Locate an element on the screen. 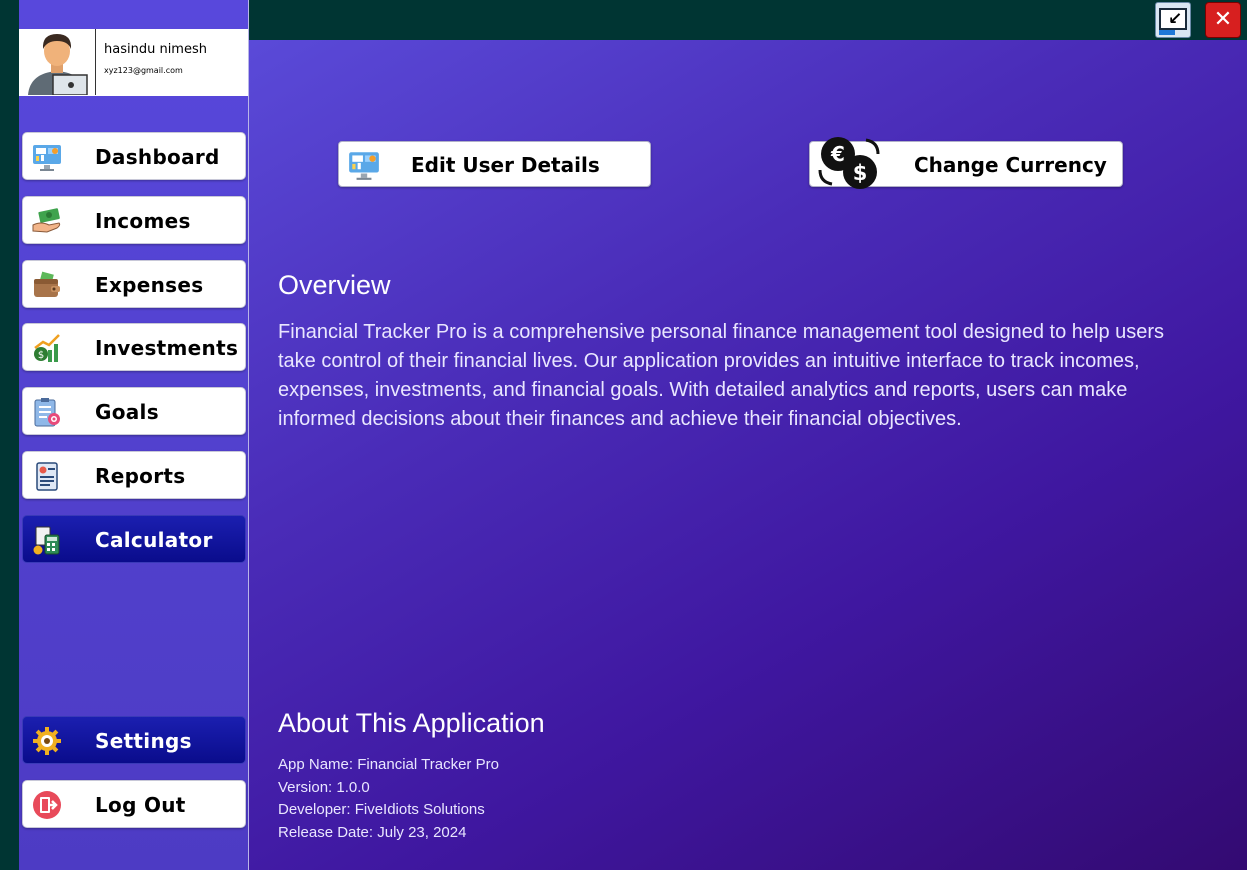 Image resolution: width=1247 pixels, height=870 pixels. sidebar-item-label: Incomes is located at coordinates (143, 221).